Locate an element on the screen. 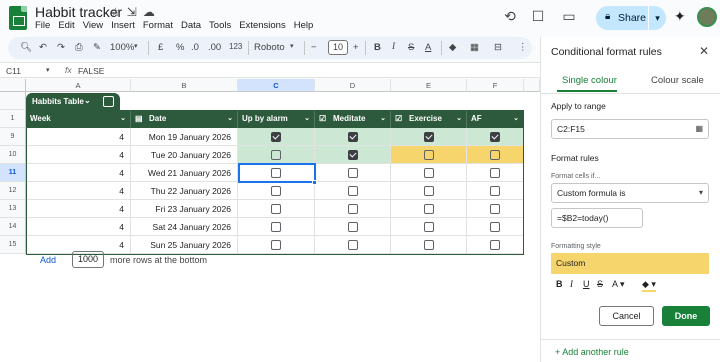 This screenshot has width=720, height=362. row-header-10: 10 is located at coordinates (13, 155).